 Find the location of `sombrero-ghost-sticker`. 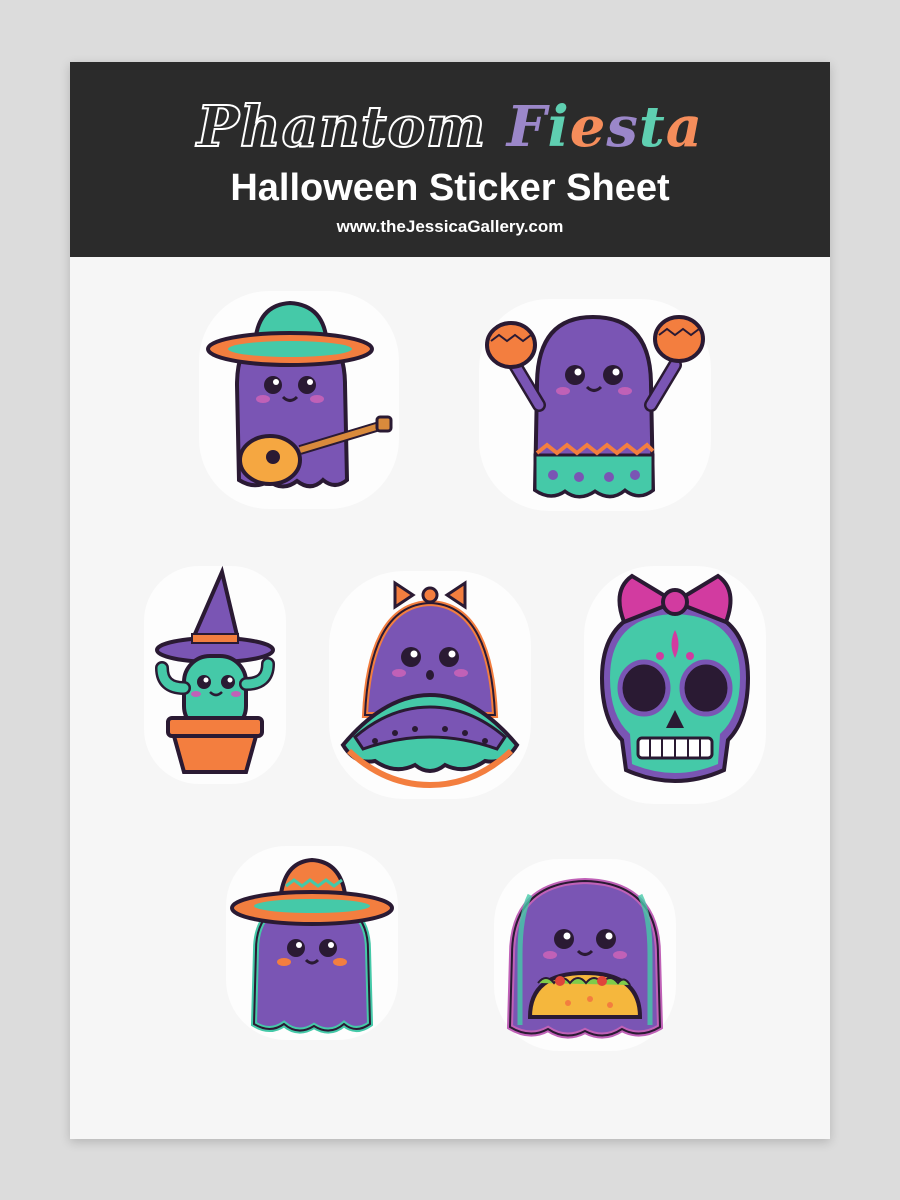

sombrero-ghost-sticker is located at coordinates (312, 943).